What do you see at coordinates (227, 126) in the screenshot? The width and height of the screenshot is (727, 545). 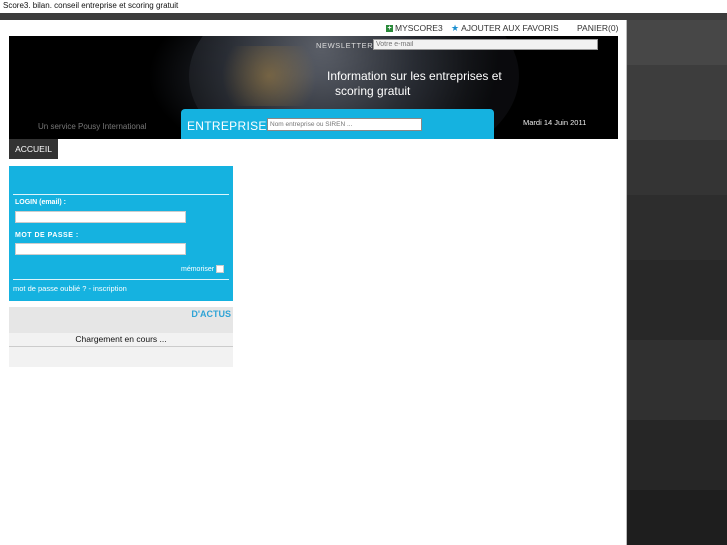 I see `company-search-label: ENTREPRISE` at bounding box center [227, 126].